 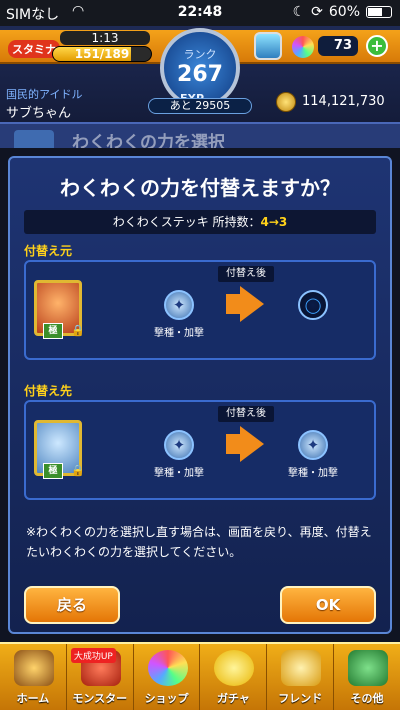 What do you see at coordinates (59, 309) in the screenshot?
I see `source-monster-icon: 極 🔒` at bounding box center [59, 309].